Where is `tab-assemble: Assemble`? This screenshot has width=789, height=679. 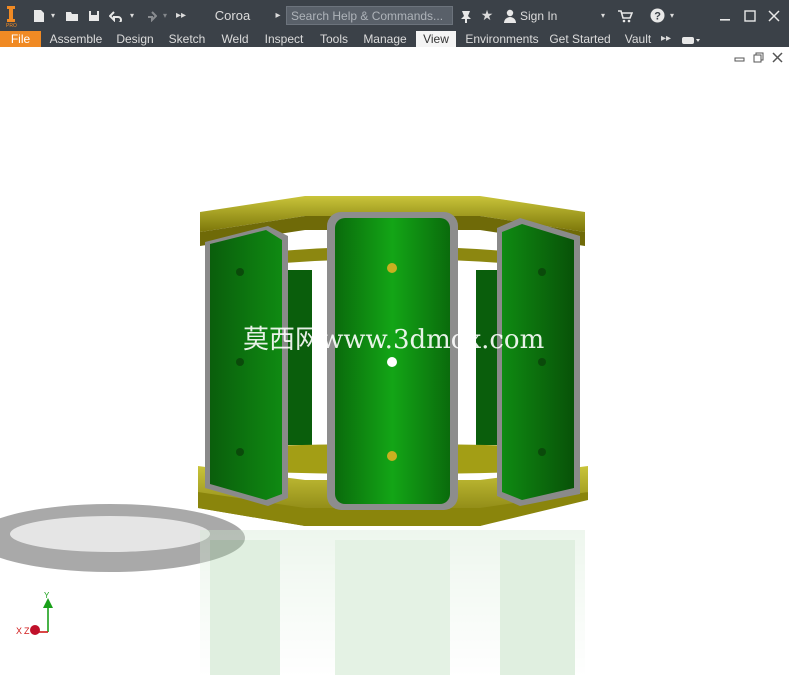 tab-assemble: Assemble is located at coordinates (76, 39).